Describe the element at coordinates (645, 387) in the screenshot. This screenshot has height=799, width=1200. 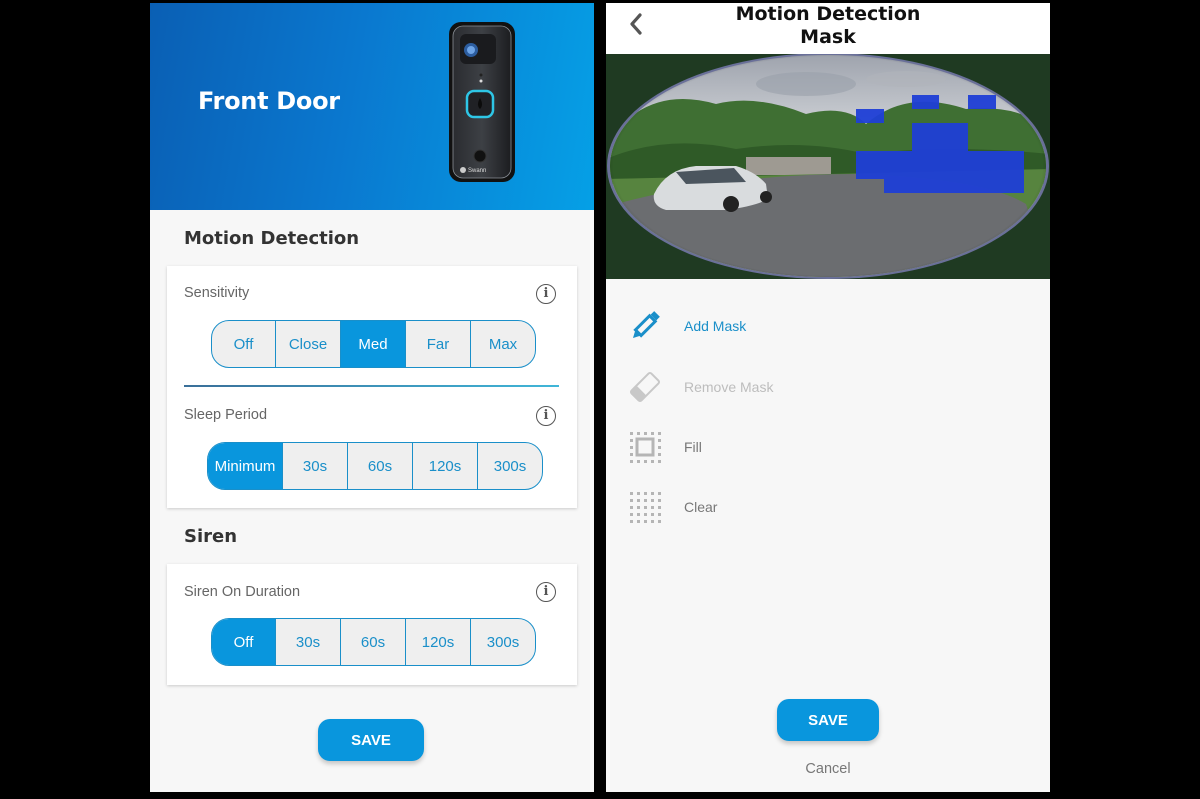
I see `eraser-icon` at that location.